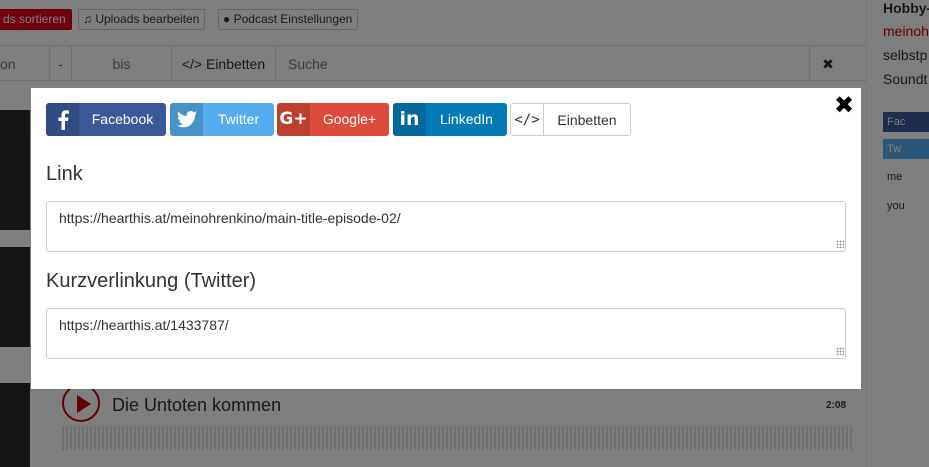 The image size is (929, 467). What do you see at coordinates (151, 281) in the screenshot?
I see `short-link-label: Kurzverlinkung (Twitter)` at bounding box center [151, 281].